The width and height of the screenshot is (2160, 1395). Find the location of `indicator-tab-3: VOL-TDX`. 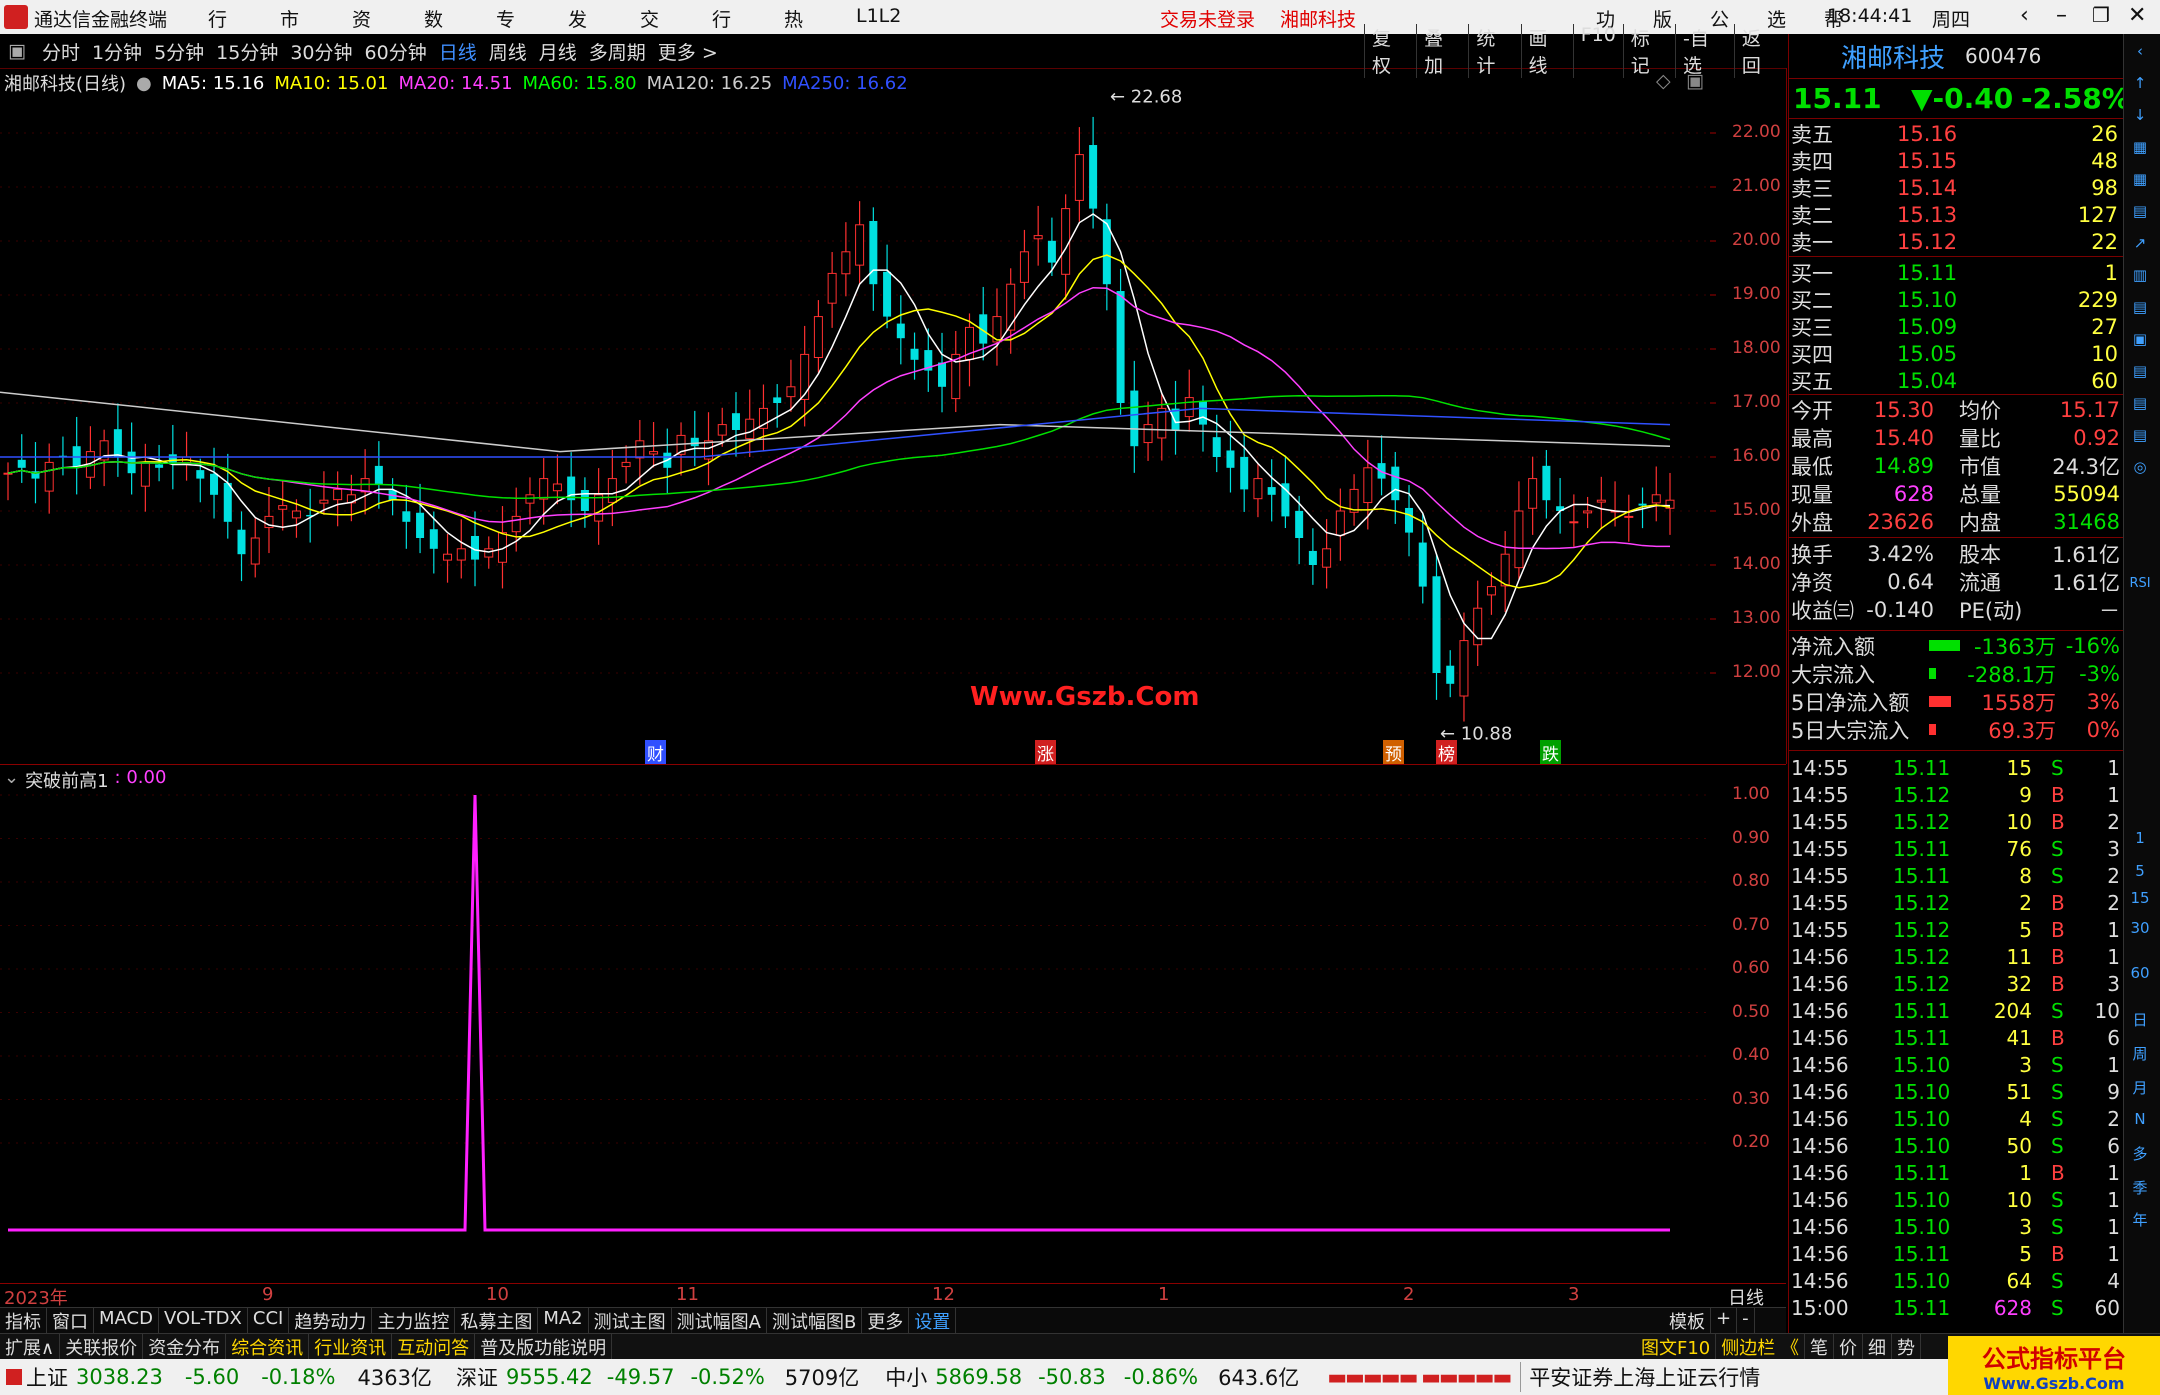

indicator-tab-3: VOL-TDX is located at coordinates (203, 1321).